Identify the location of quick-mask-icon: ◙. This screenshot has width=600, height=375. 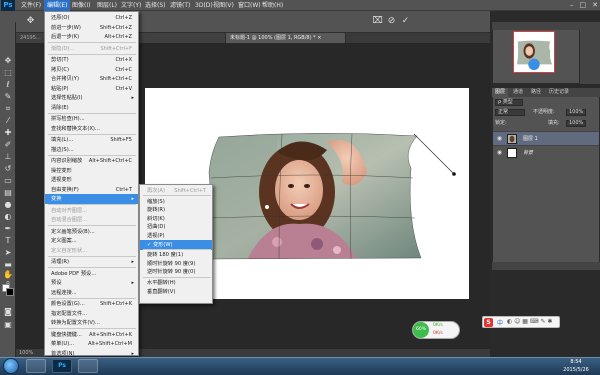
(8, 312).